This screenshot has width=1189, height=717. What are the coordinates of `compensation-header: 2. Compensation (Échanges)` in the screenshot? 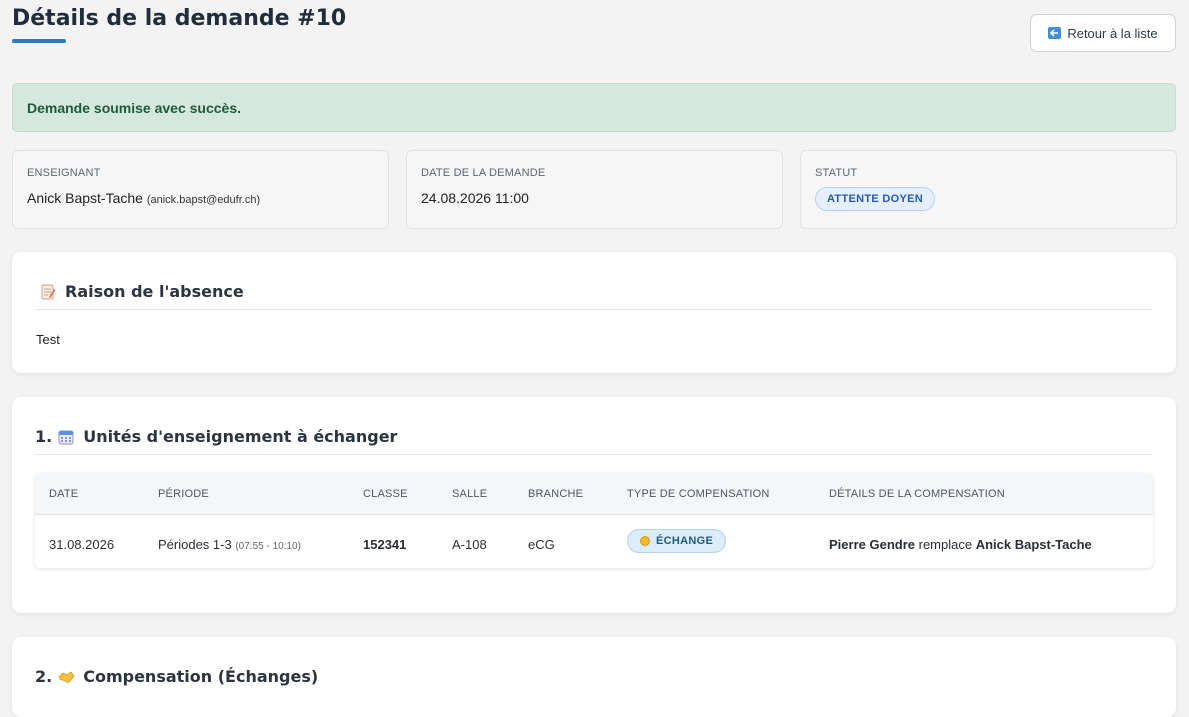 It's located at (594, 676).